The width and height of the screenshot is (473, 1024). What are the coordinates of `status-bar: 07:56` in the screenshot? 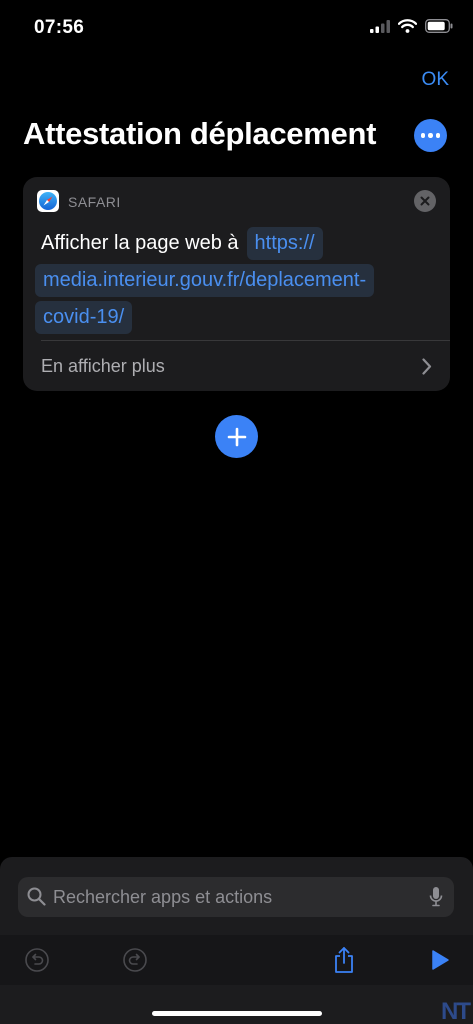 It's located at (236, 27).